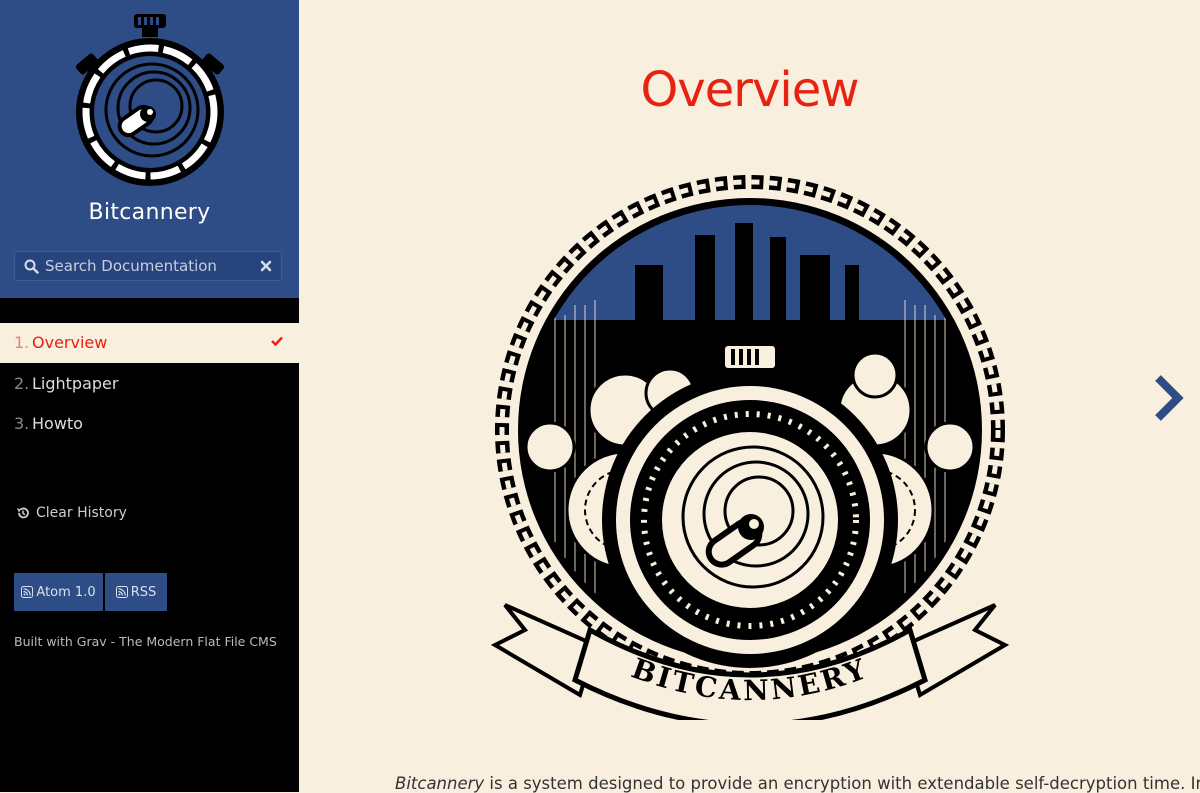  Describe the element at coordinates (66, 592) in the screenshot. I see `atom-feed-label: Atom 1.0` at that location.